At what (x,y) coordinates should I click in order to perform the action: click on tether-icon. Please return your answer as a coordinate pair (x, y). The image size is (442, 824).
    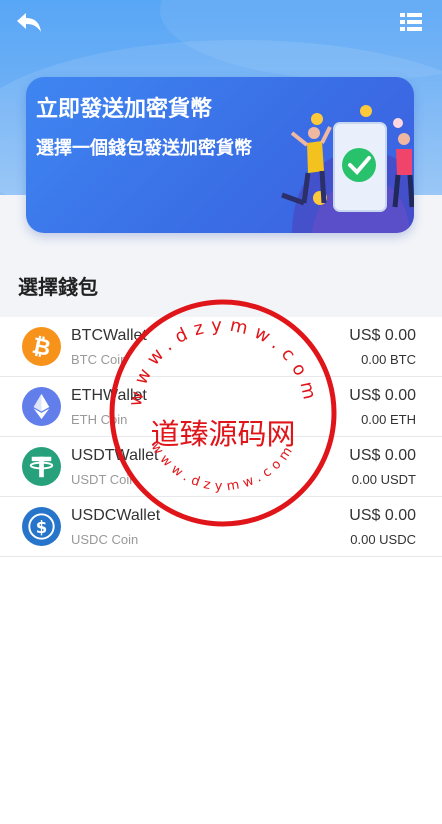
    Looking at the image, I should click on (41, 466).